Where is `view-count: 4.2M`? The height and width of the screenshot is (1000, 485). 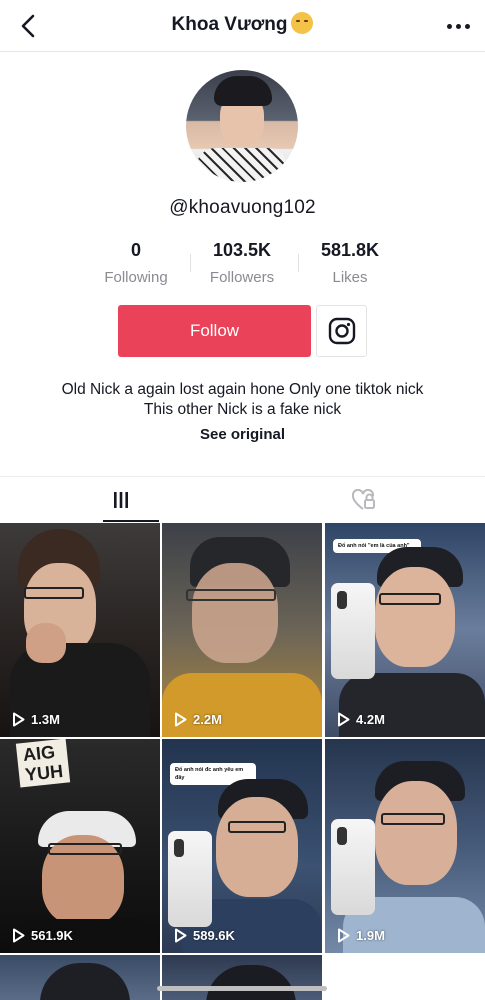
view-count: 4.2M is located at coordinates (361, 719).